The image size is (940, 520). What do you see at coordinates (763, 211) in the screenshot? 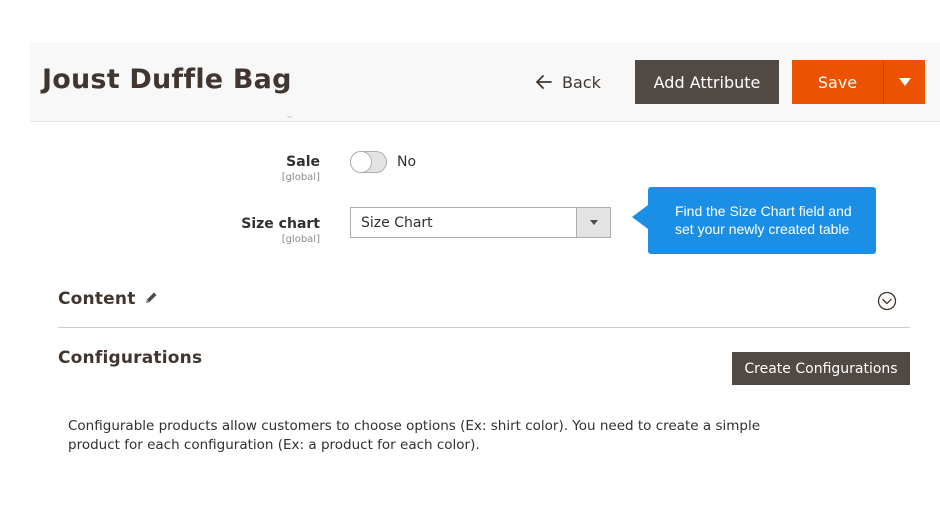
I see `tooltip-line-1: Find the Size Chart field and` at bounding box center [763, 211].